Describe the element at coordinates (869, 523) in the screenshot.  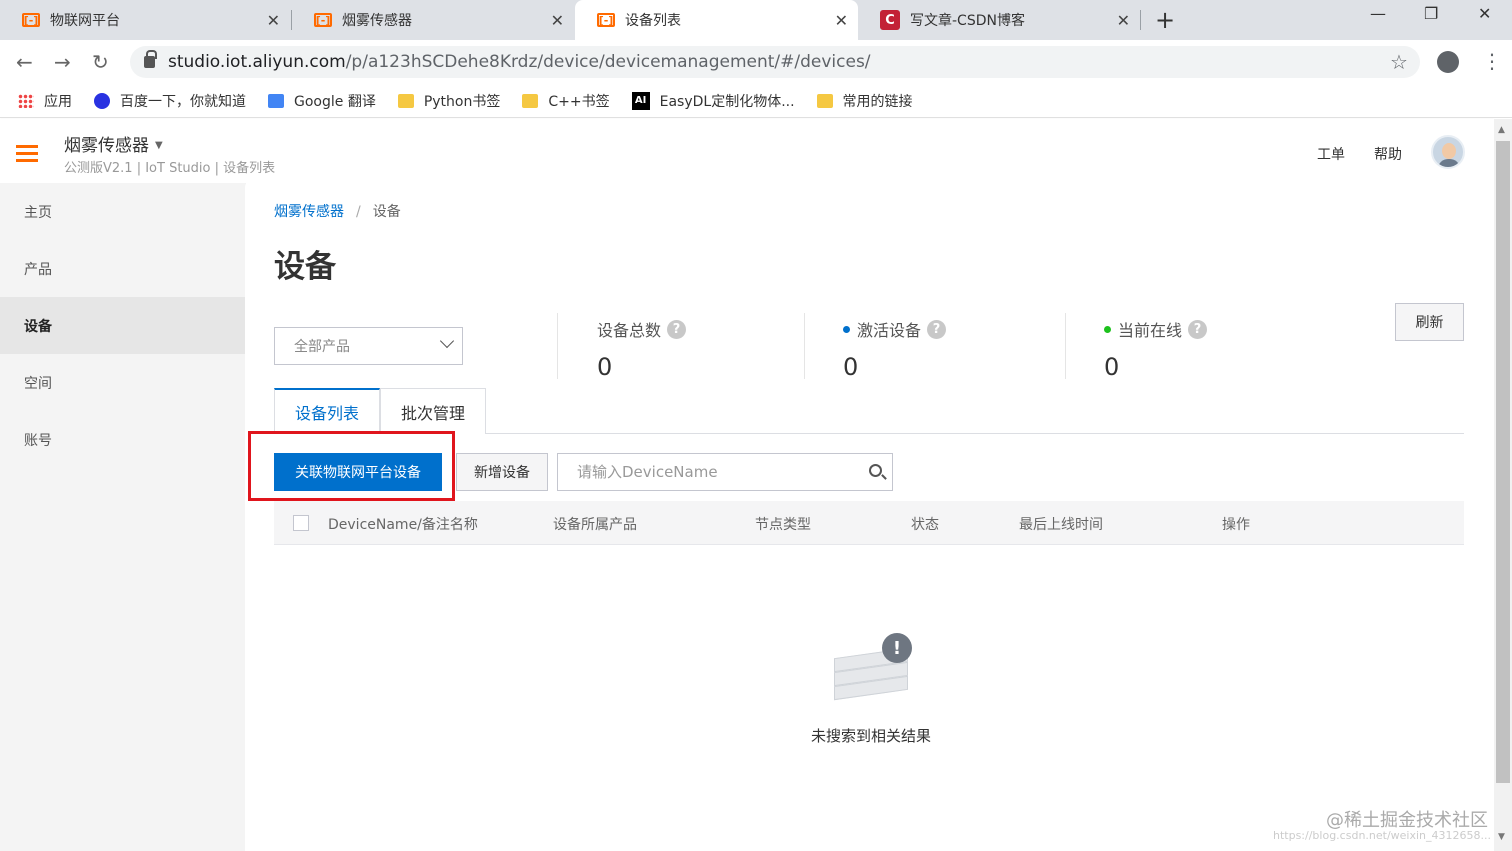
I see `table-header: DeviceName/备注名称 设备所属产品 节点类型 状态 最后上线时间 操作` at that location.